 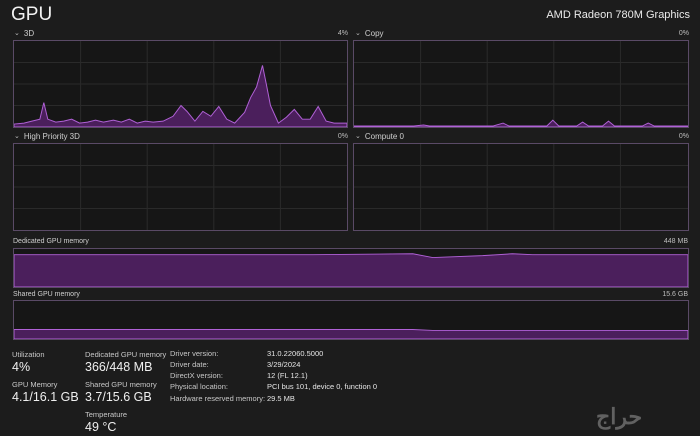 What do you see at coordinates (46, 294) in the screenshot?
I see `shared-memory-graph-label: Shared GPU memory` at bounding box center [46, 294].